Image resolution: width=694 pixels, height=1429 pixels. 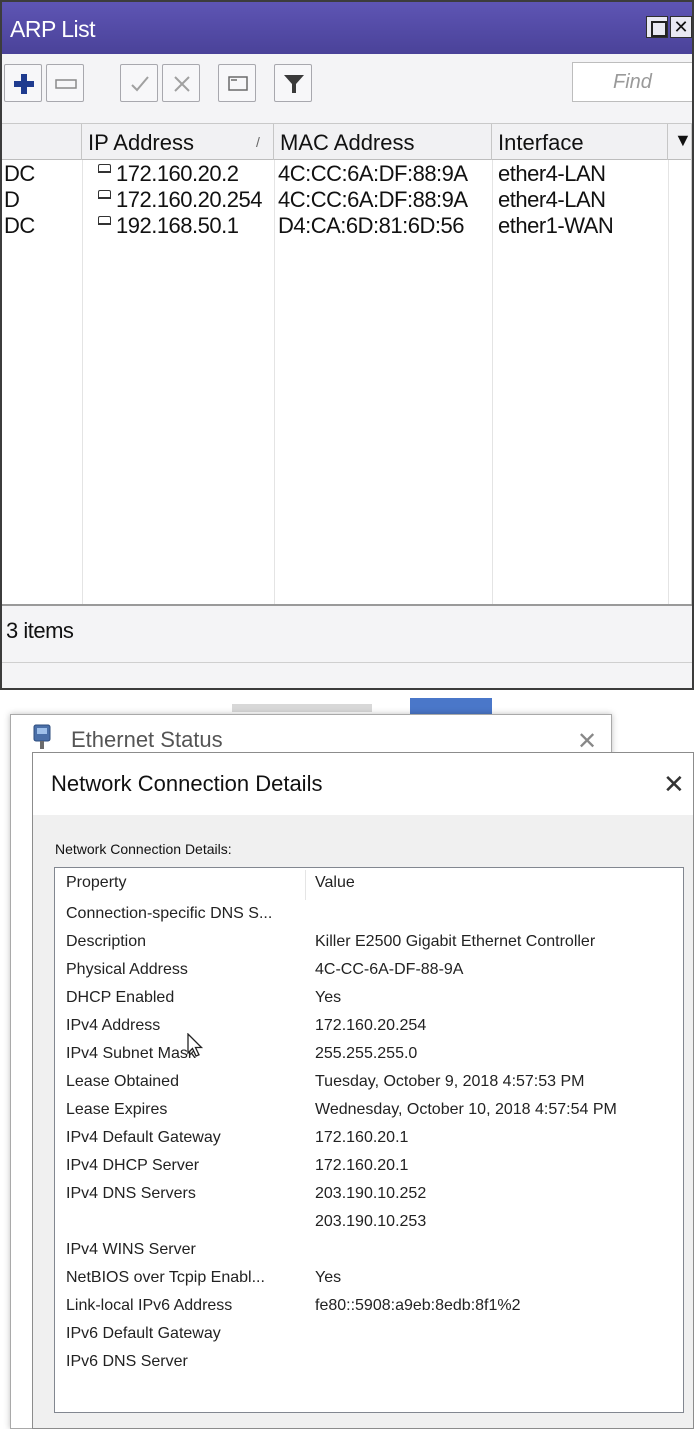 What do you see at coordinates (366, 1053) in the screenshot?
I see `property-value: 255.255.255.0` at bounding box center [366, 1053].